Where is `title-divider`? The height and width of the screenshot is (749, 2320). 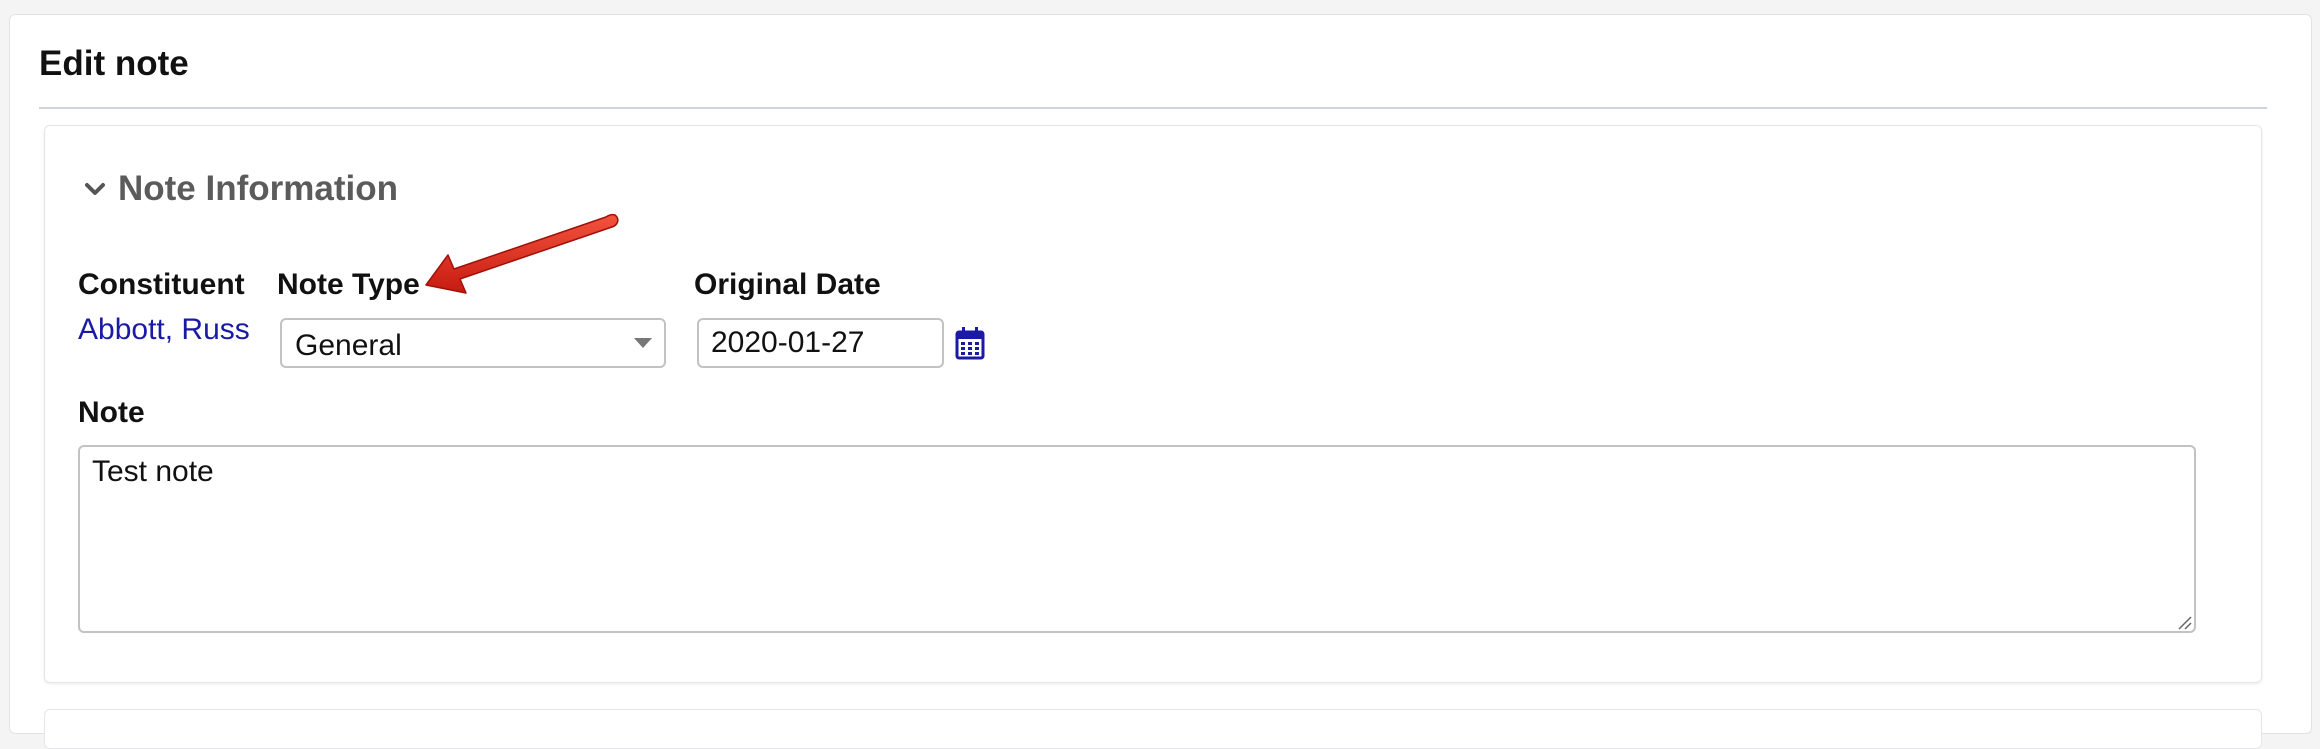 title-divider is located at coordinates (1153, 108).